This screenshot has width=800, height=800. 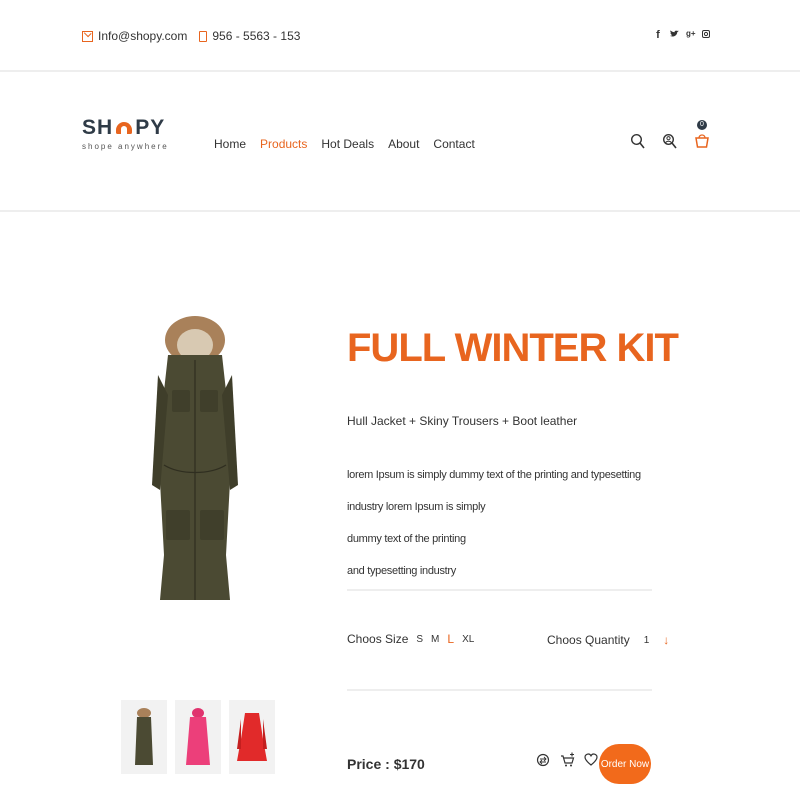 I want to click on quantity-stepper: ↓, so click(x=666, y=640).